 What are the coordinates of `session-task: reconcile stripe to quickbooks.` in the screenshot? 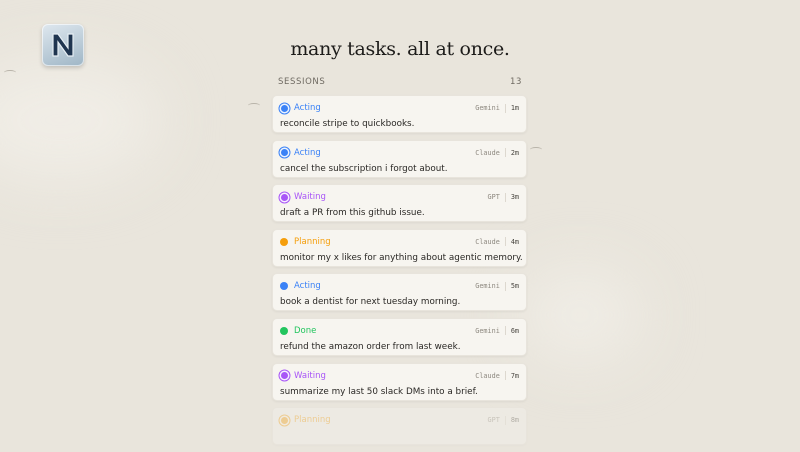 It's located at (347, 124).